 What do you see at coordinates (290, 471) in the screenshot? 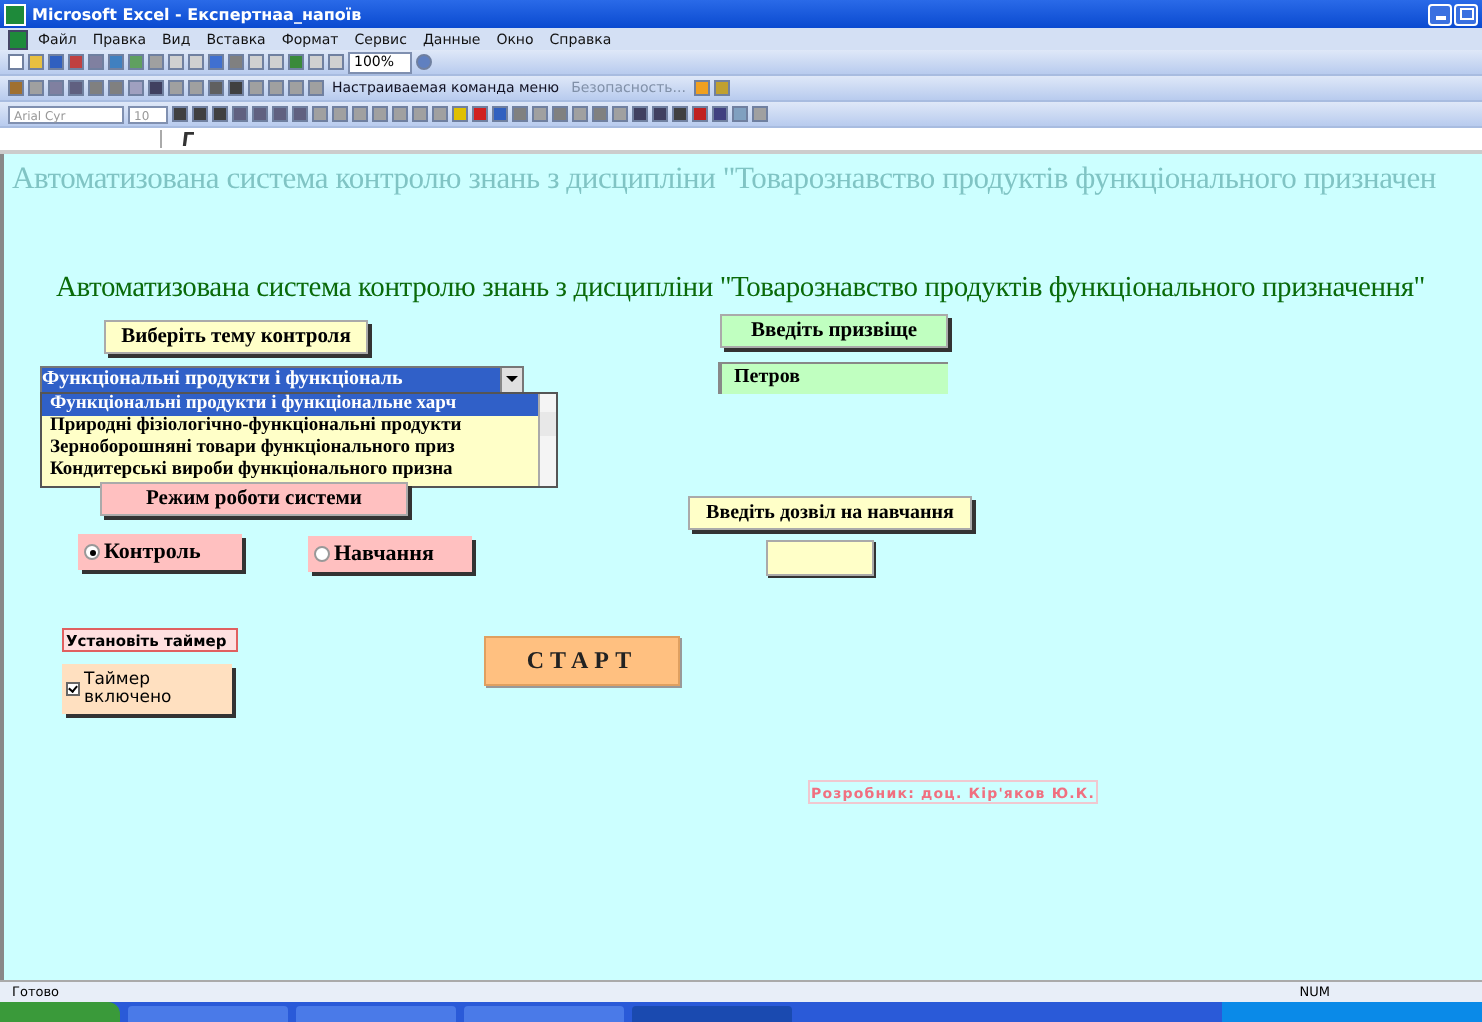
I see `list-item: Кондитерські вироби функціонального призна` at bounding box center [290, 471].